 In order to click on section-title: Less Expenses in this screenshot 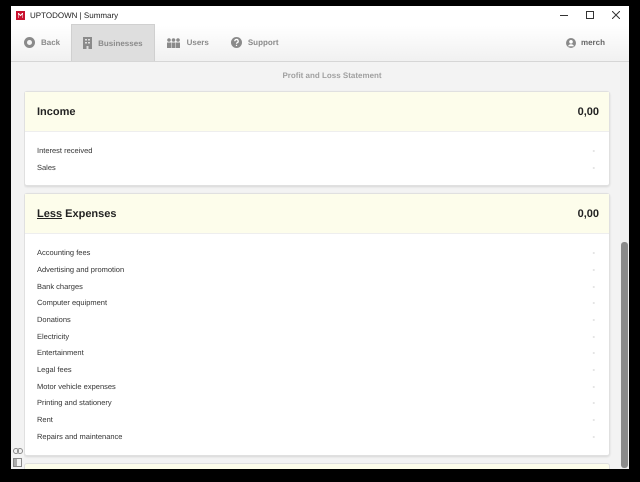, I will do `click(77, 214)`.